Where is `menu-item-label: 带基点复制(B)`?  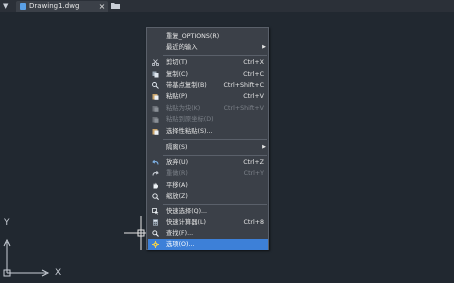 menu-item-label: 带基点复制(B) is located at coordinates (186, 85).